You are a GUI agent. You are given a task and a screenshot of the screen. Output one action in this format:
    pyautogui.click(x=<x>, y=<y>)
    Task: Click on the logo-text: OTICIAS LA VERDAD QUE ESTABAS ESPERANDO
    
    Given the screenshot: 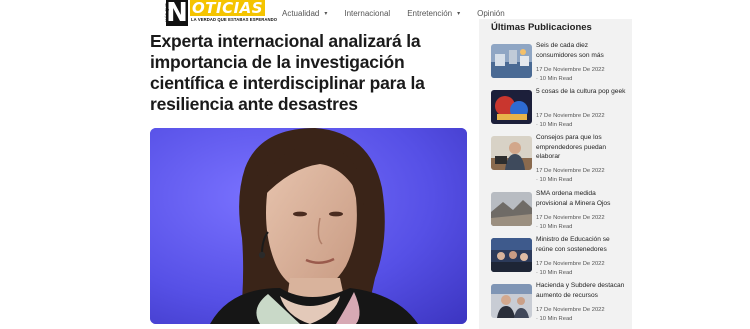 What is the action you would take?
    pyautogui.click(x=232, y=13)
    